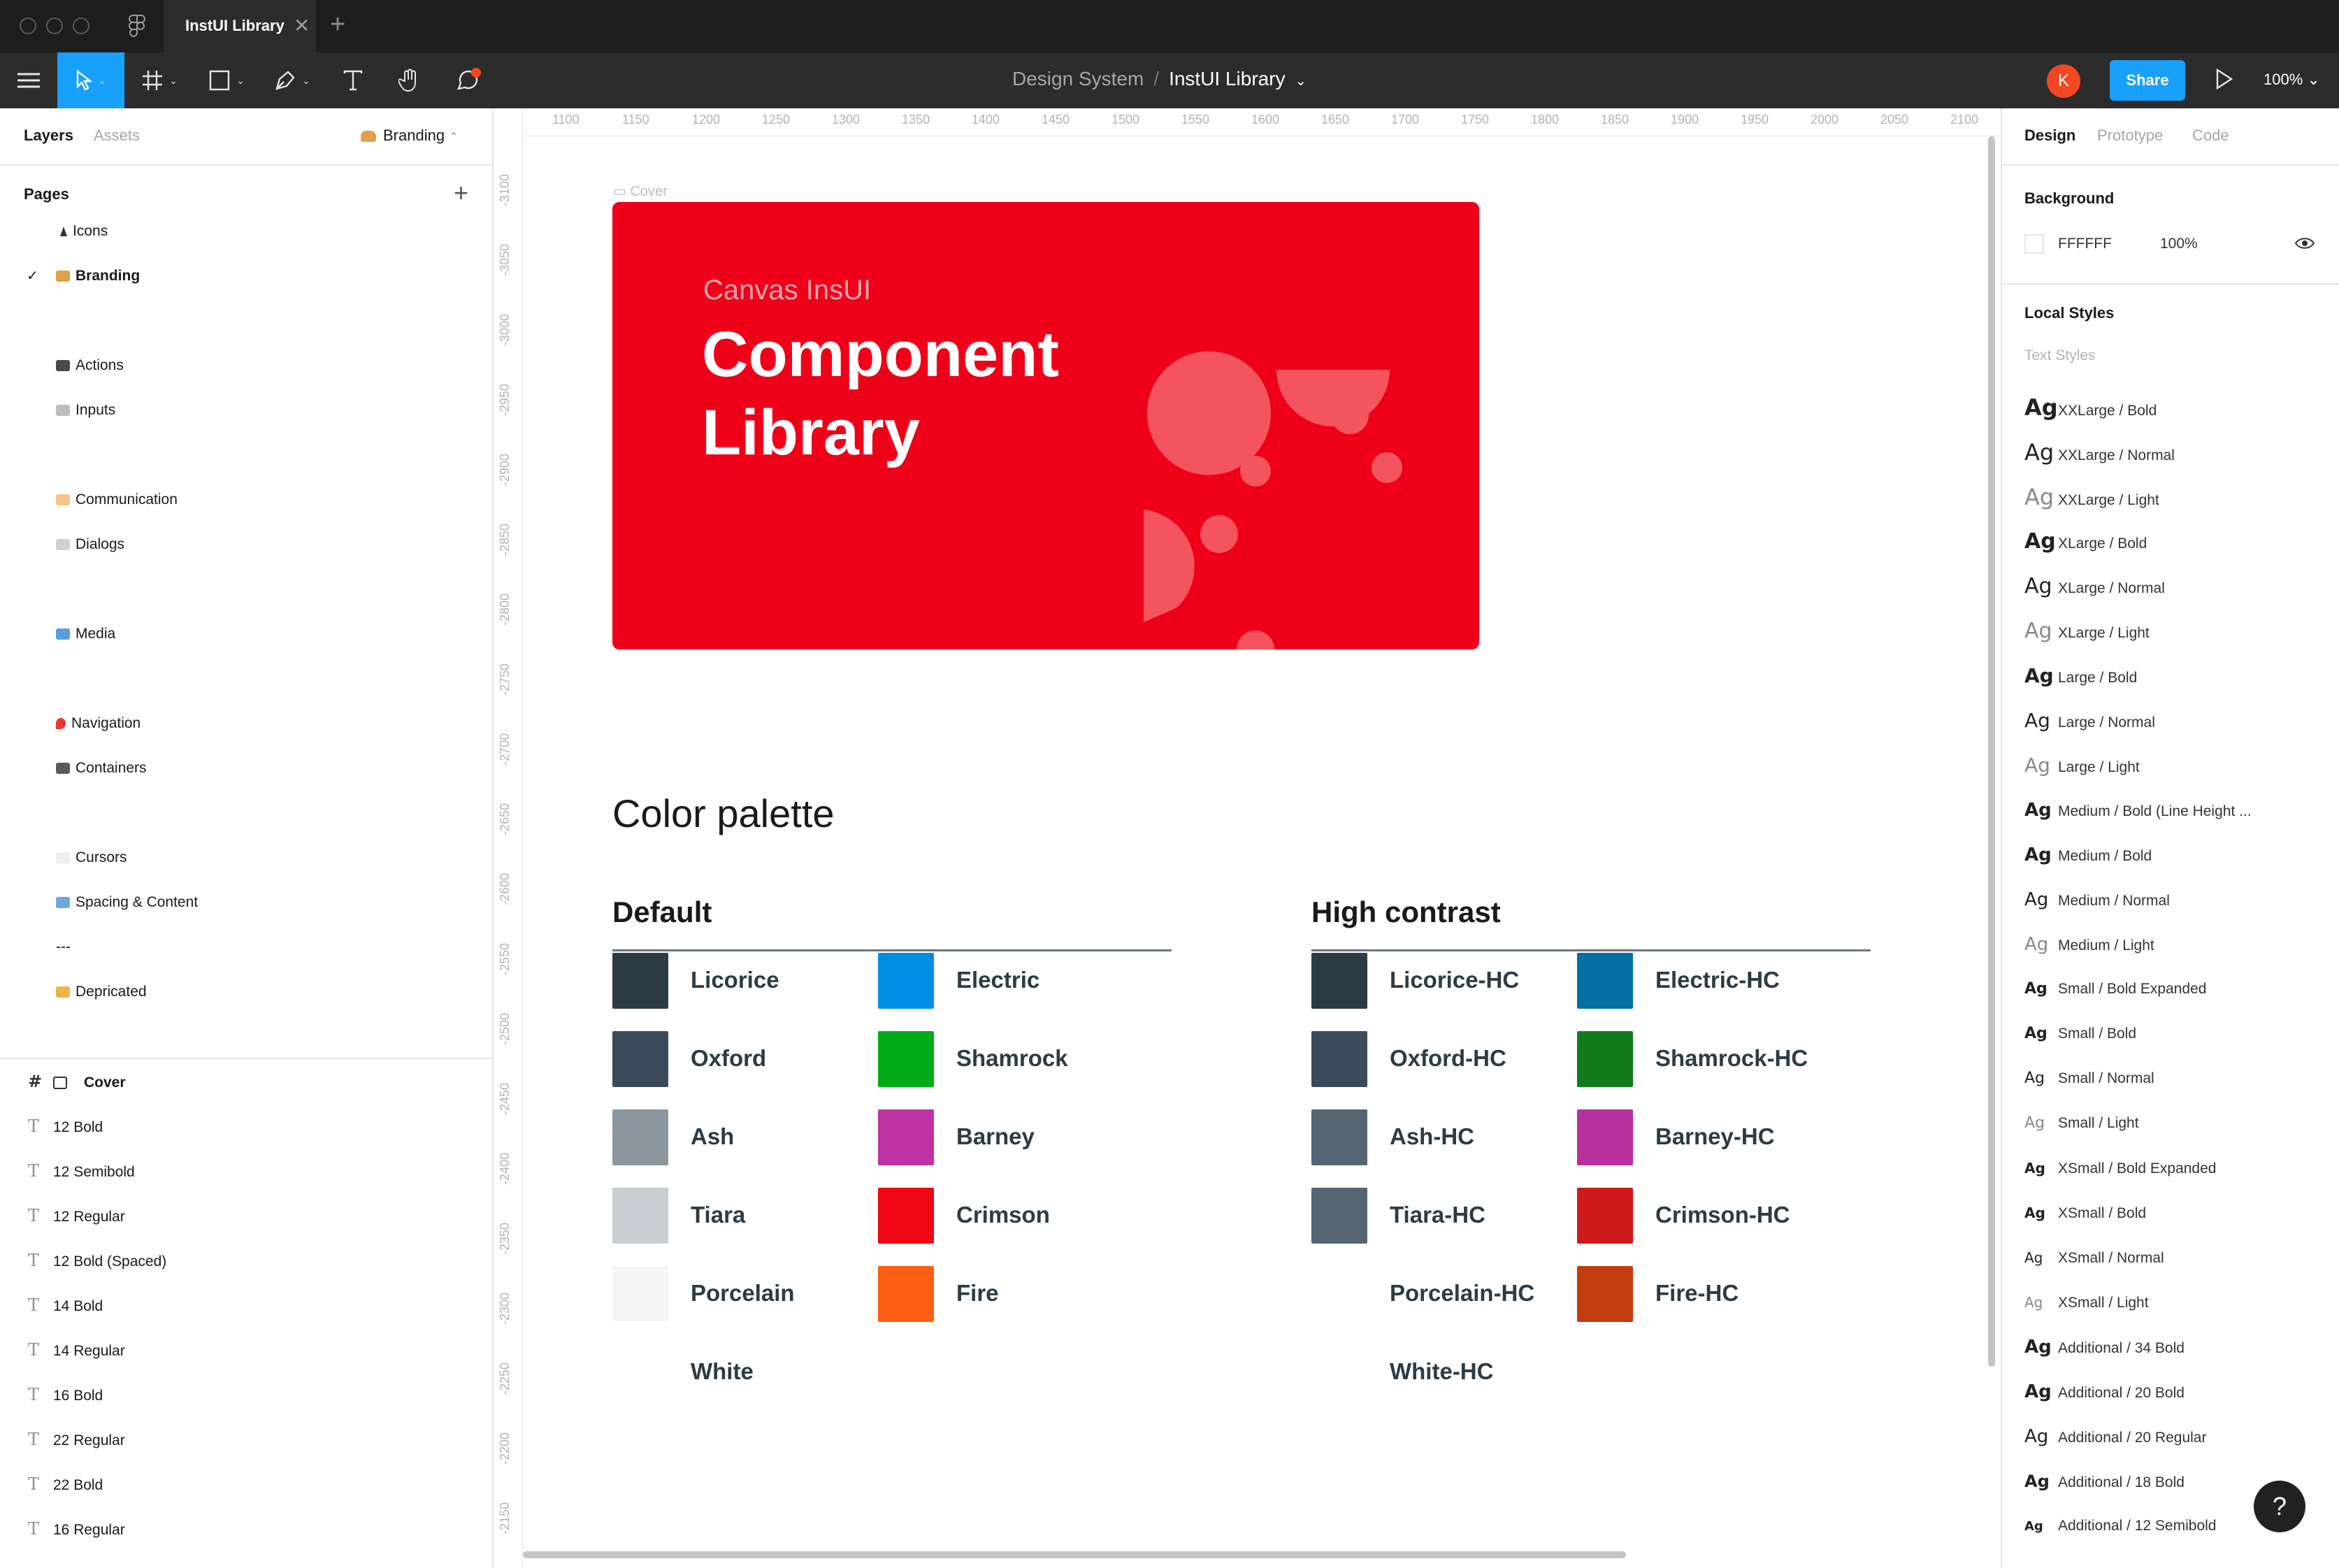 This screenshot has height=1568, width=2339. Describe the element at coordinates (1228, 78) in the screenshot. I see `breadcrumb-file: InstUI Library` at that location.